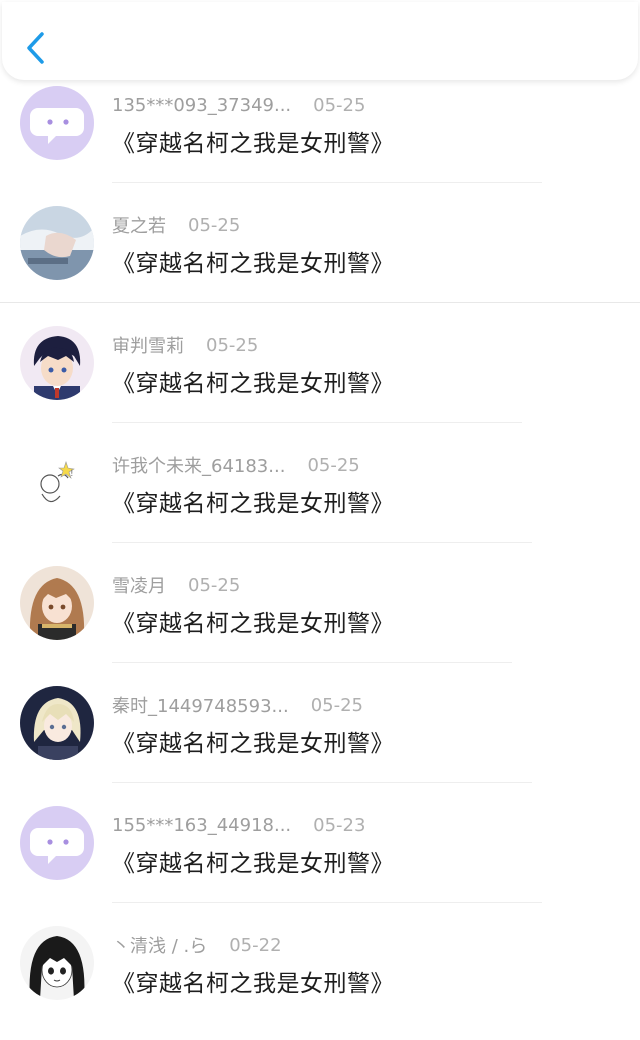 The height and width of the screenshot is (1040, 640). I want to click on sketch-avatar-icon: !, so click(57, 483).